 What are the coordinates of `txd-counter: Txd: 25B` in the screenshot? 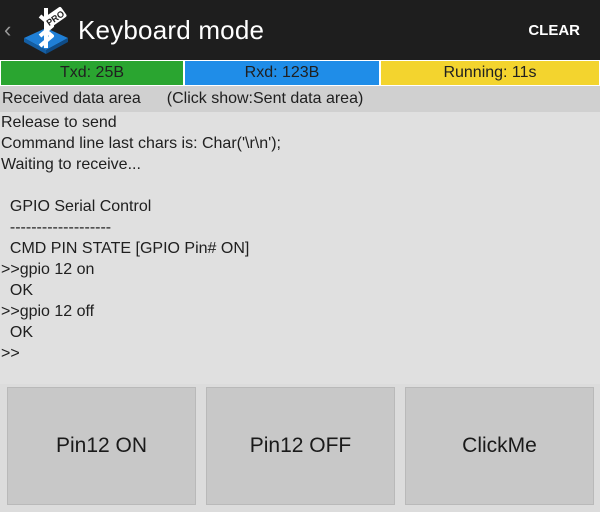 It's located at (92, 73).